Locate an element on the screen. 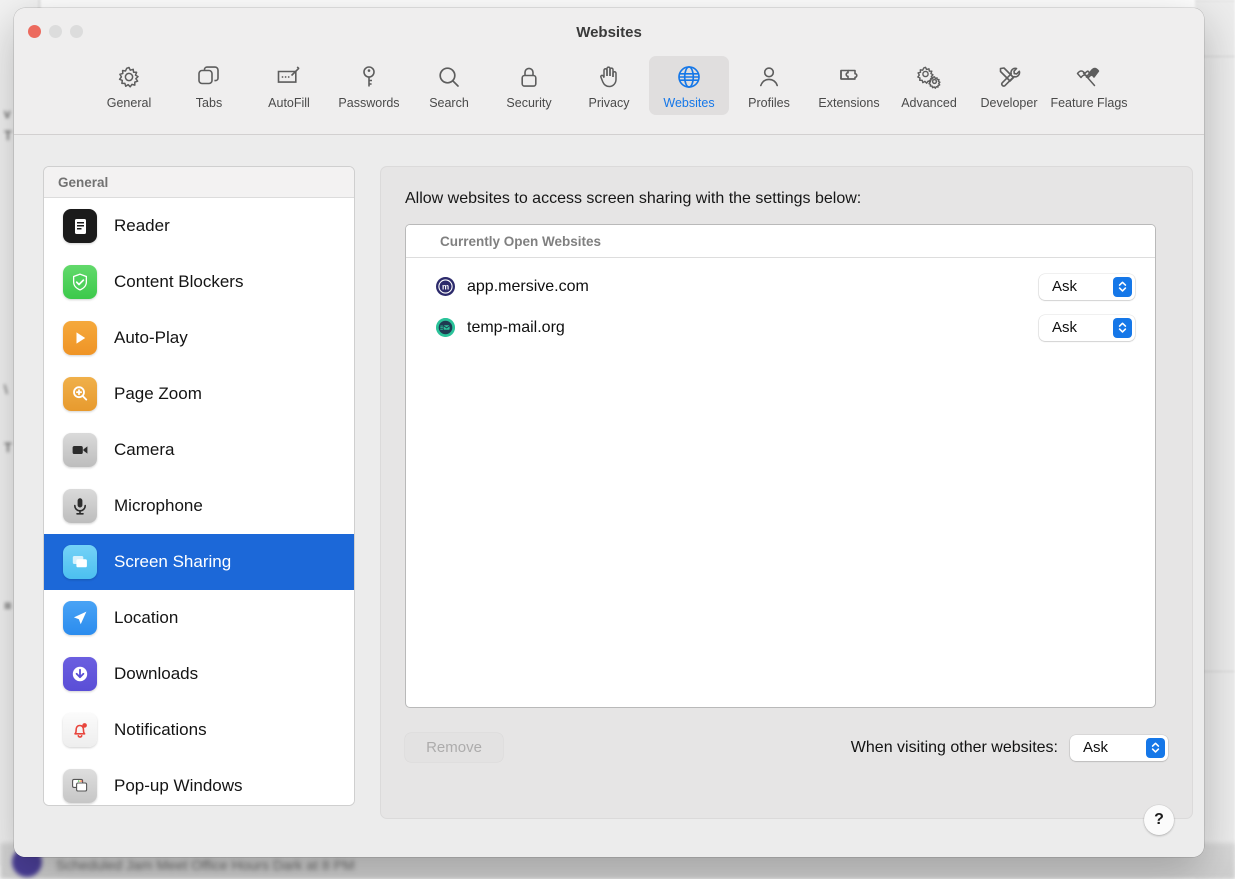 This screenshot has width=1235, height=879. play-icon is located at coordinates (80, 338).